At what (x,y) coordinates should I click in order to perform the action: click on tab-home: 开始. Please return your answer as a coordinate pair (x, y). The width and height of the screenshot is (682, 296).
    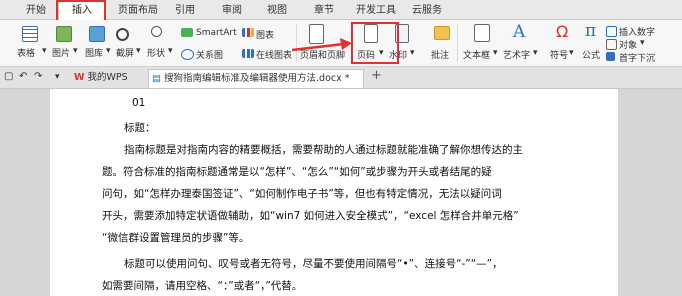
    Looking at the image, I should click on (36, 11).